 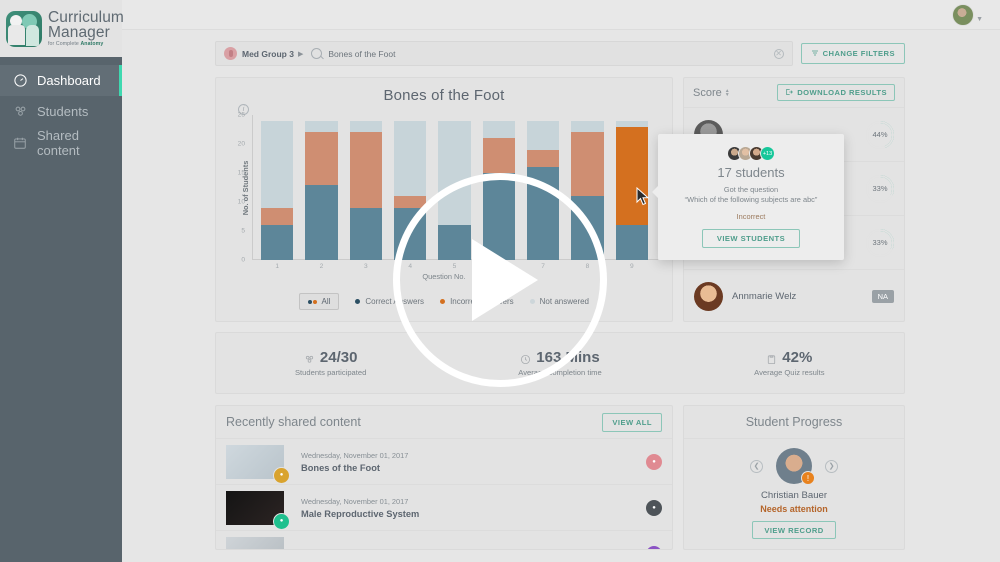 I want to click on play-button, so click(x=500, y=280).